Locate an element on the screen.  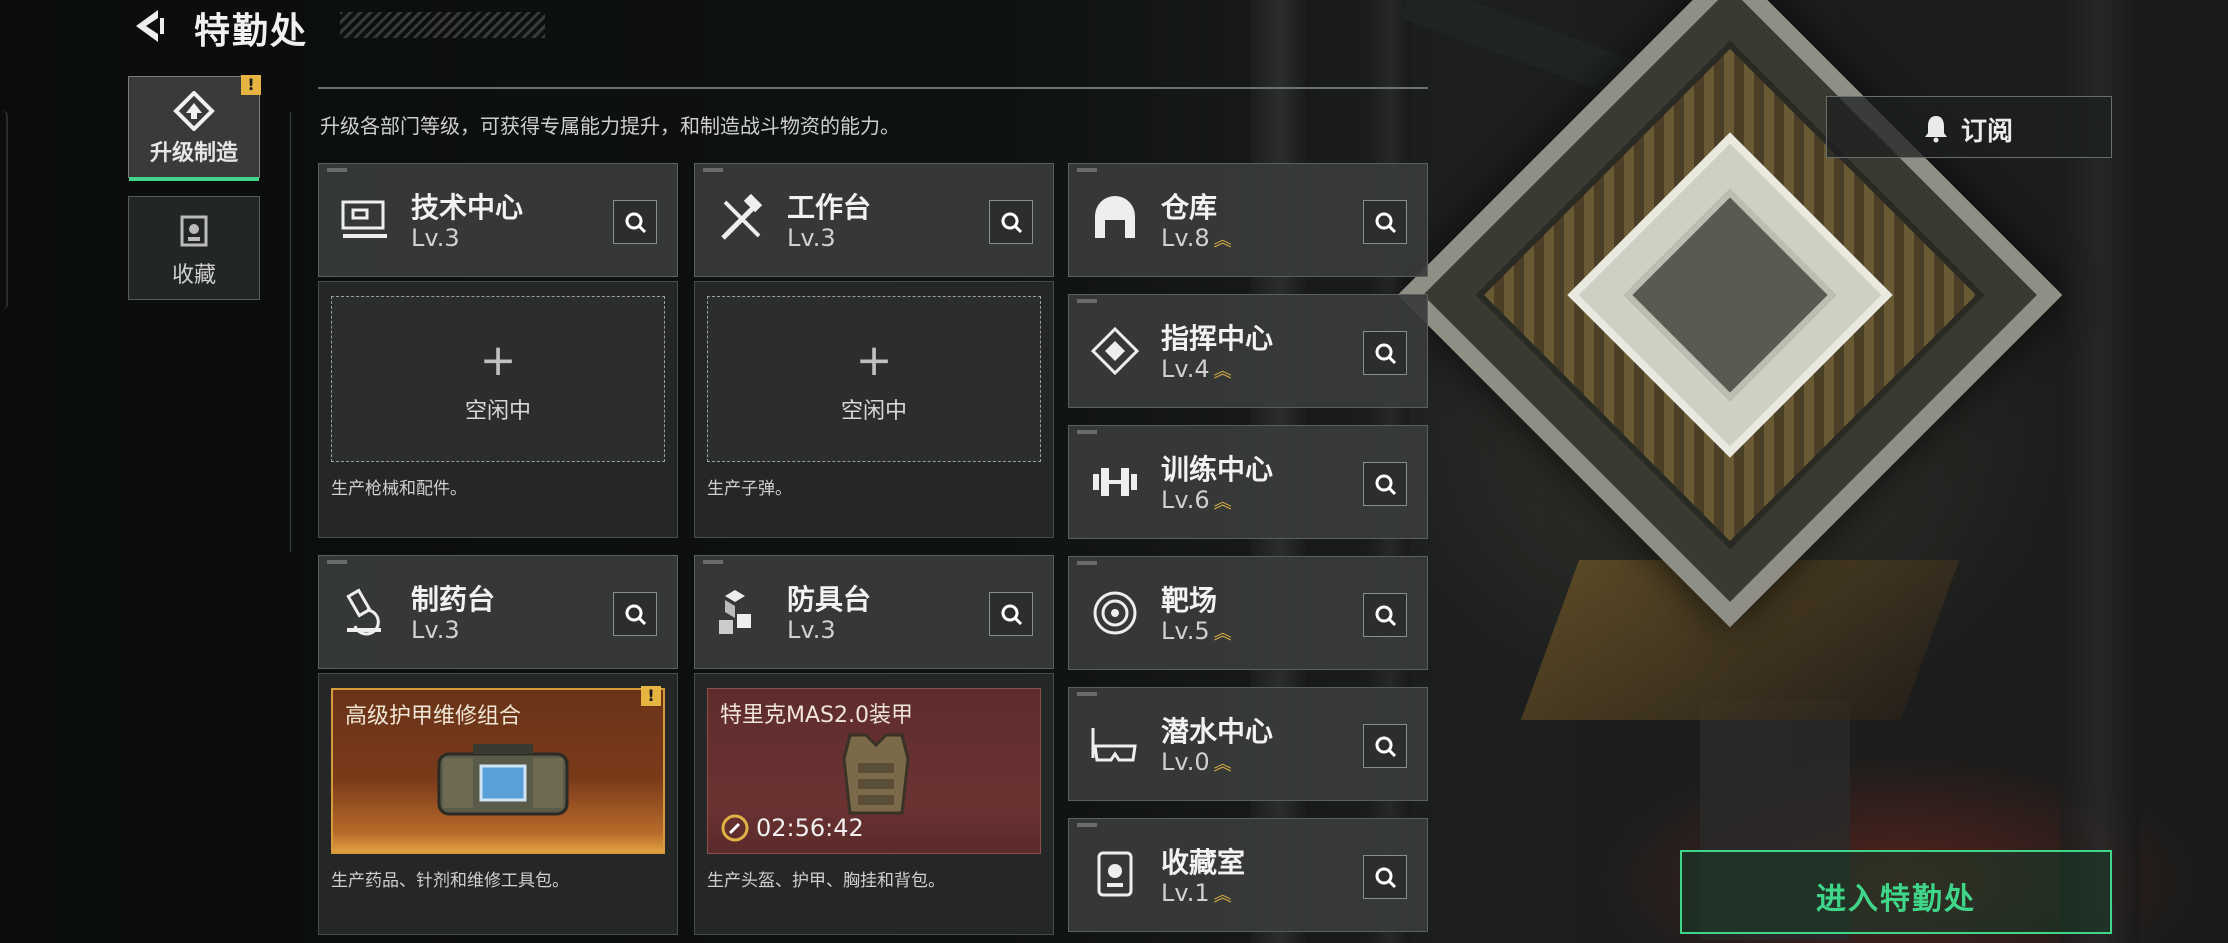
dept-card-training-center: 训练中心 Lv.6 ︽ is located at coordinates (1248, 482).